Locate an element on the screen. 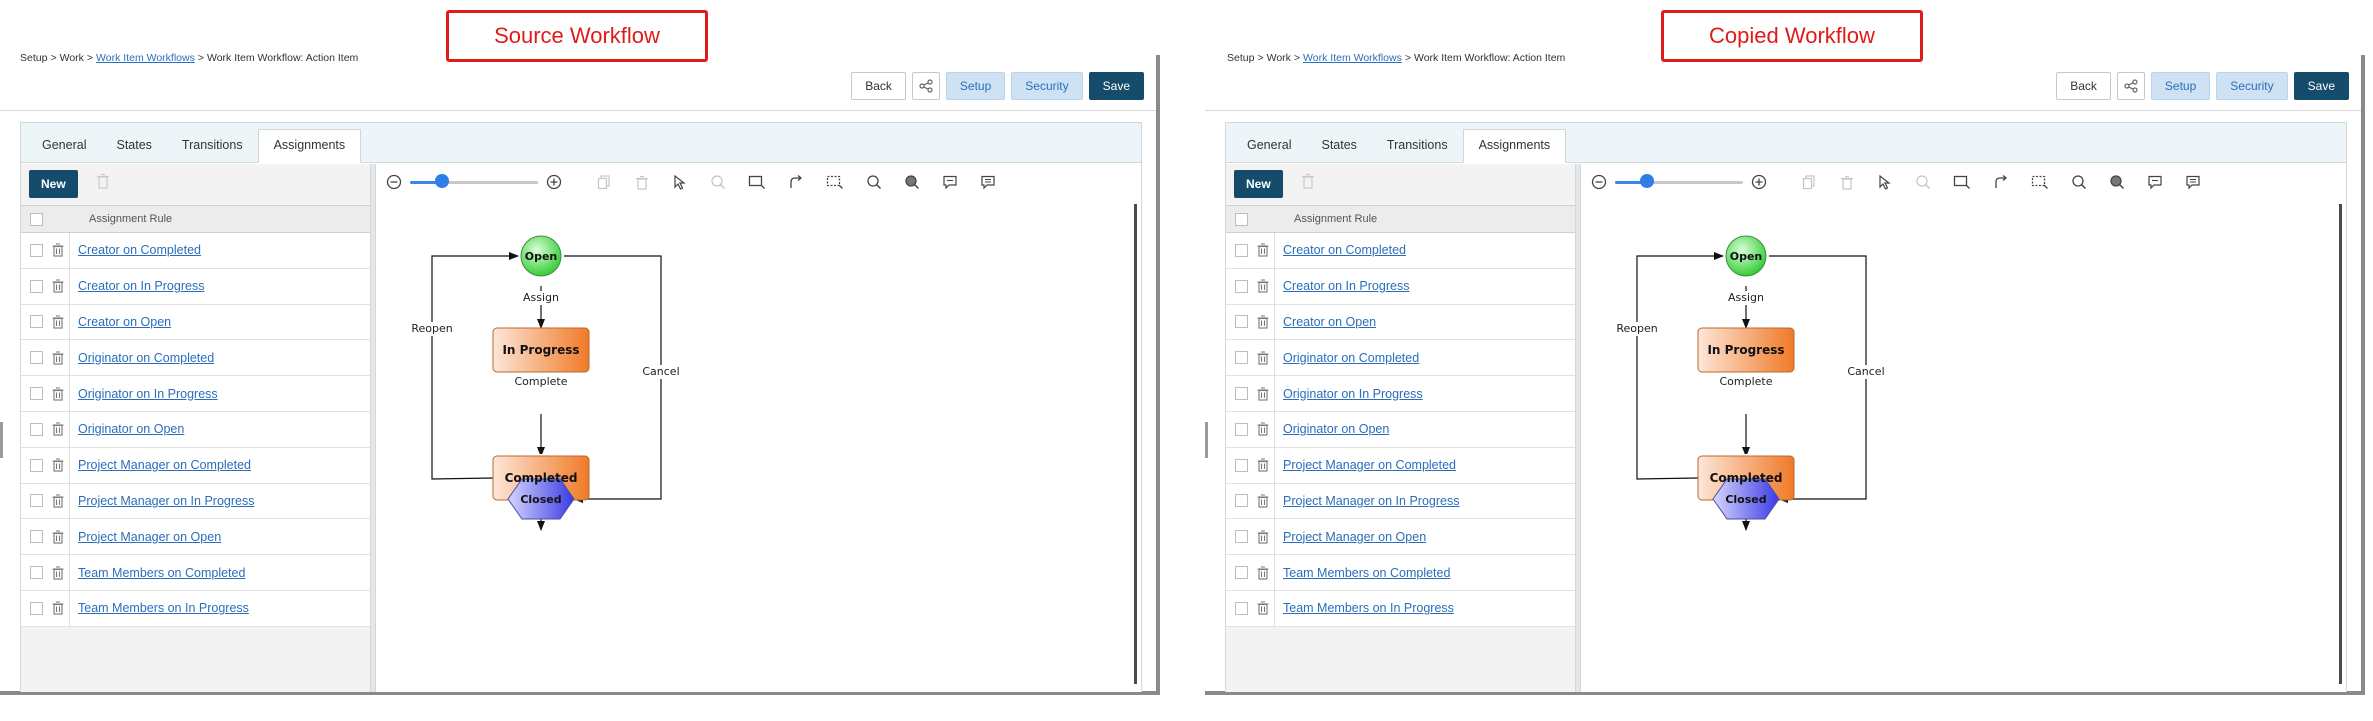 Image resolution: width=2373 pixels, height=721 pixels. table-row: Team Members on In Progress is located at coordinates (1400, 608).